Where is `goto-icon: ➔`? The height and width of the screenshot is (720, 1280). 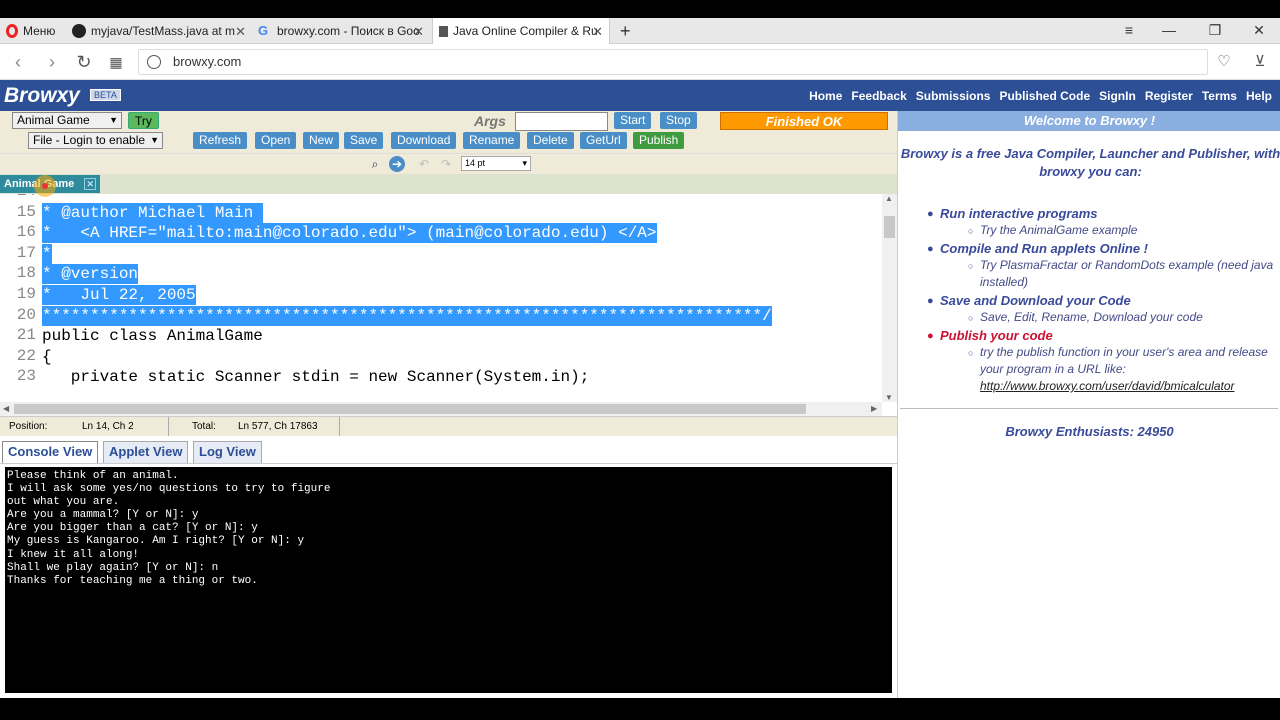
goto-icon: ➔ is located at coordinates (397, 164).